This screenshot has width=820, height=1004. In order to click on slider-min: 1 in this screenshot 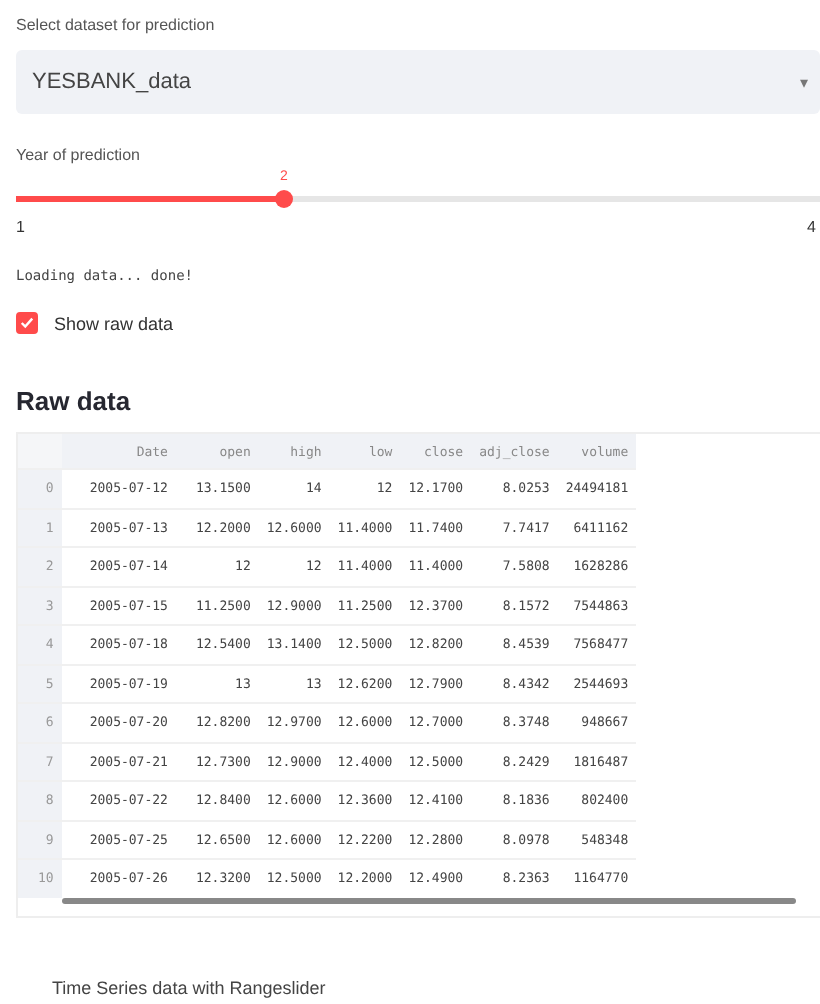, I will do `click(20, 227)`.